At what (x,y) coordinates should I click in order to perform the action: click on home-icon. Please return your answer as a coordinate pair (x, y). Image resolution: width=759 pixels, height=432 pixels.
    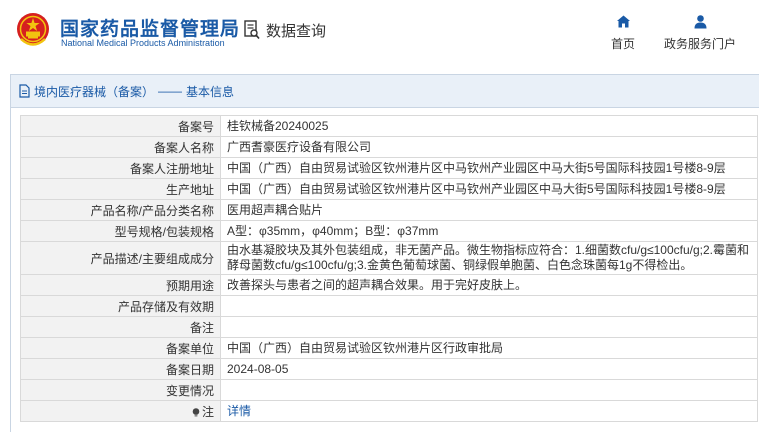
    Looking at the image, I should click on (623, 21).